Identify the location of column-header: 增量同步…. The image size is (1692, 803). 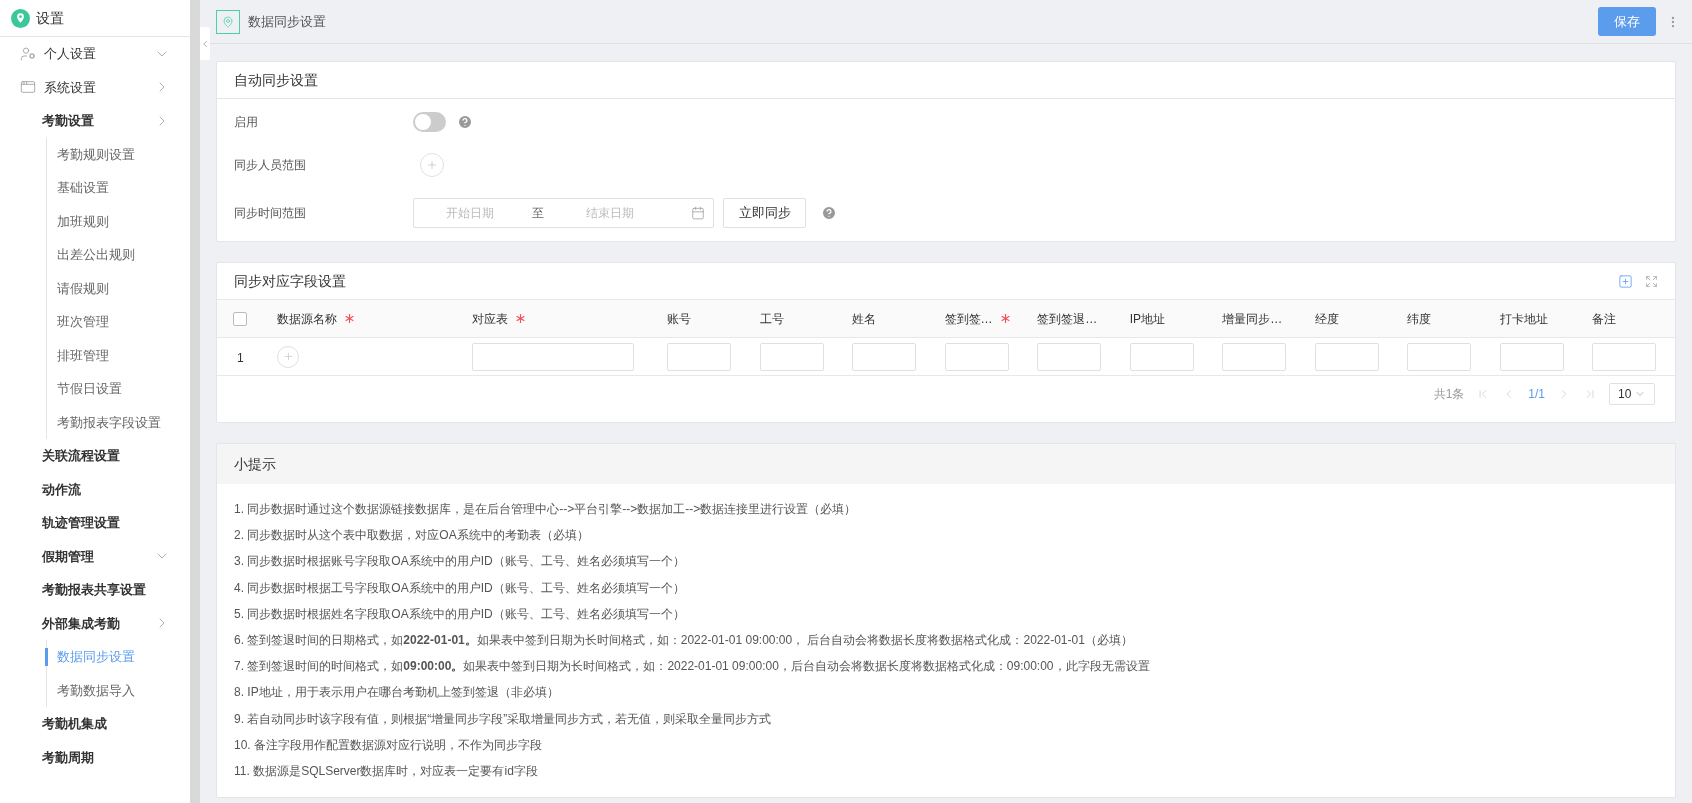
(1252, 319).